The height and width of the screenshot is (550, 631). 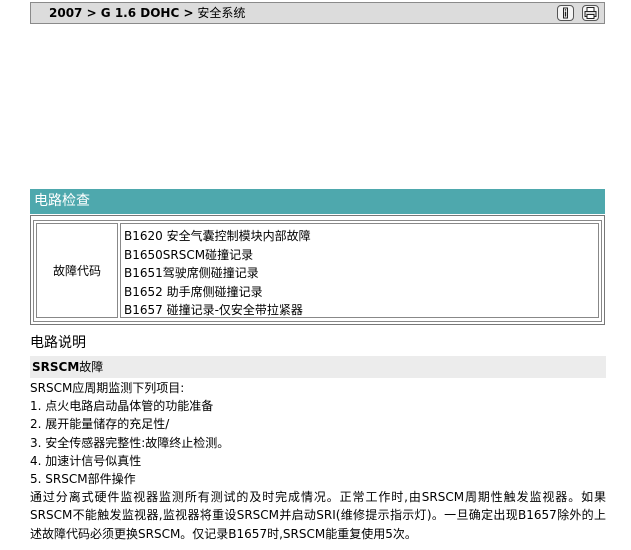 I want to click on dtc-code: B1652 助手席侧碰撞记录, so click(x=193, y=291).